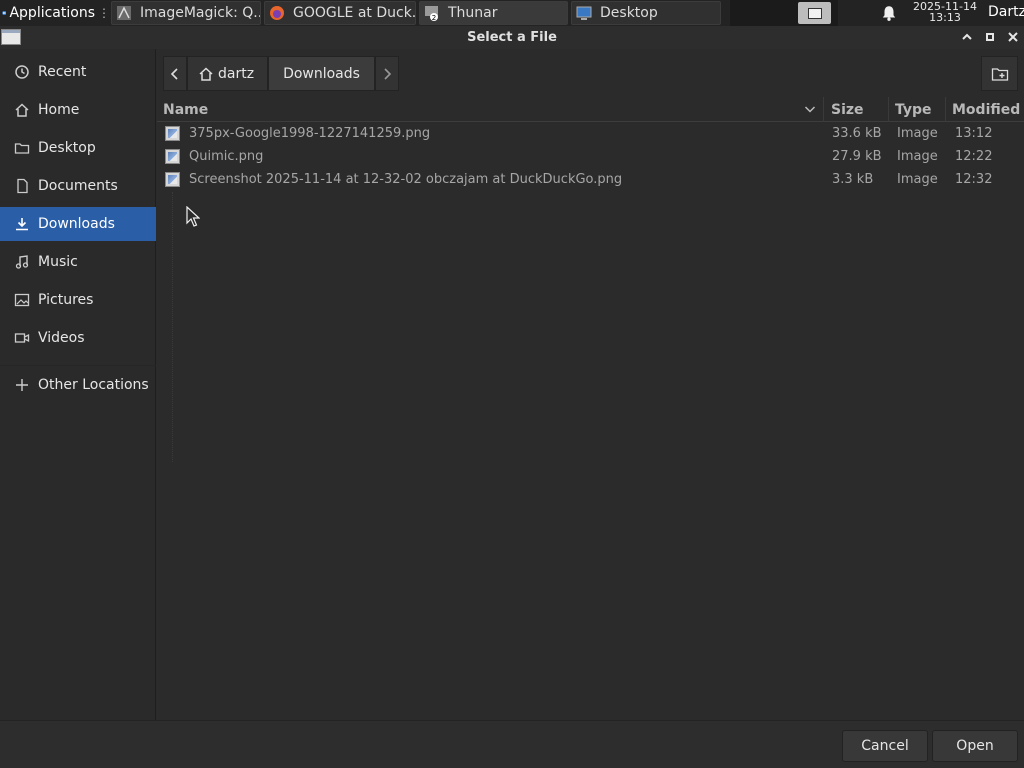 Image resolution: width=1024 pixels, height=768 pixels. Describe the element at coordinates (59, 110) in the screenshot. I see `sidebar-item-label: Home` at that location.